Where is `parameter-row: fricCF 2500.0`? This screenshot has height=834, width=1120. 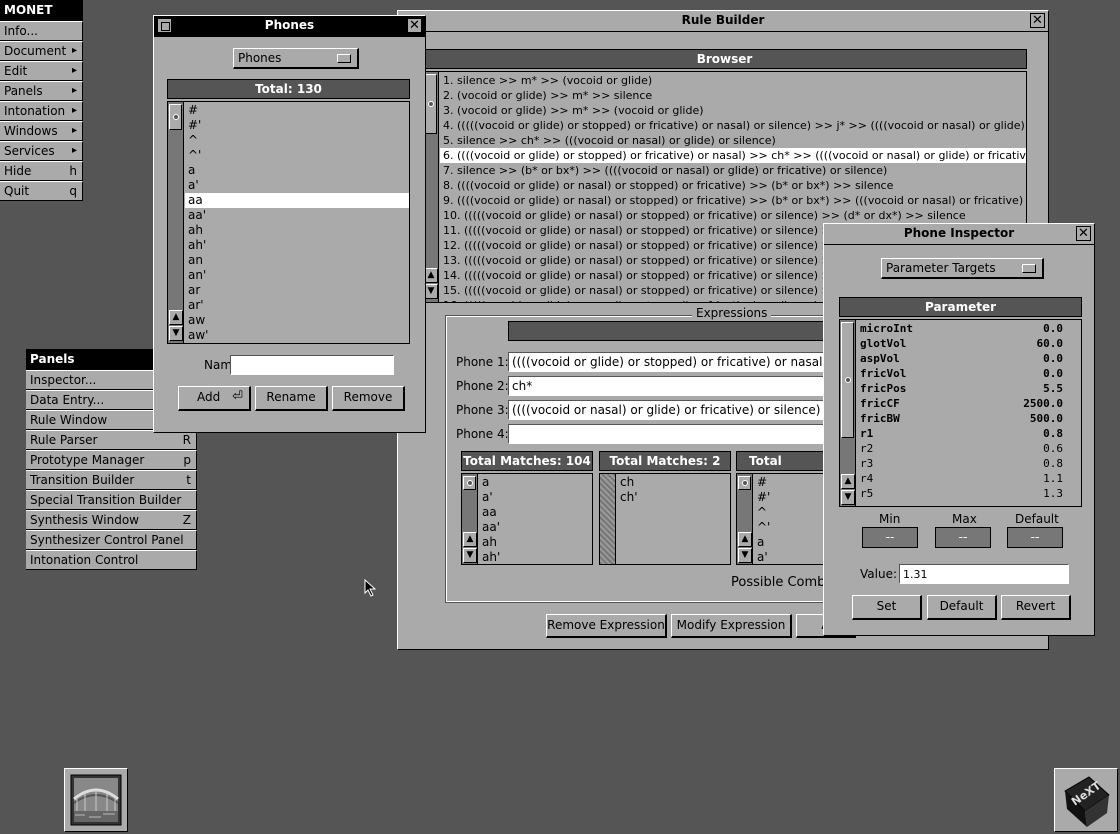 parameter-row: fricCF 2500.0 is located at coordinates (963, 403).